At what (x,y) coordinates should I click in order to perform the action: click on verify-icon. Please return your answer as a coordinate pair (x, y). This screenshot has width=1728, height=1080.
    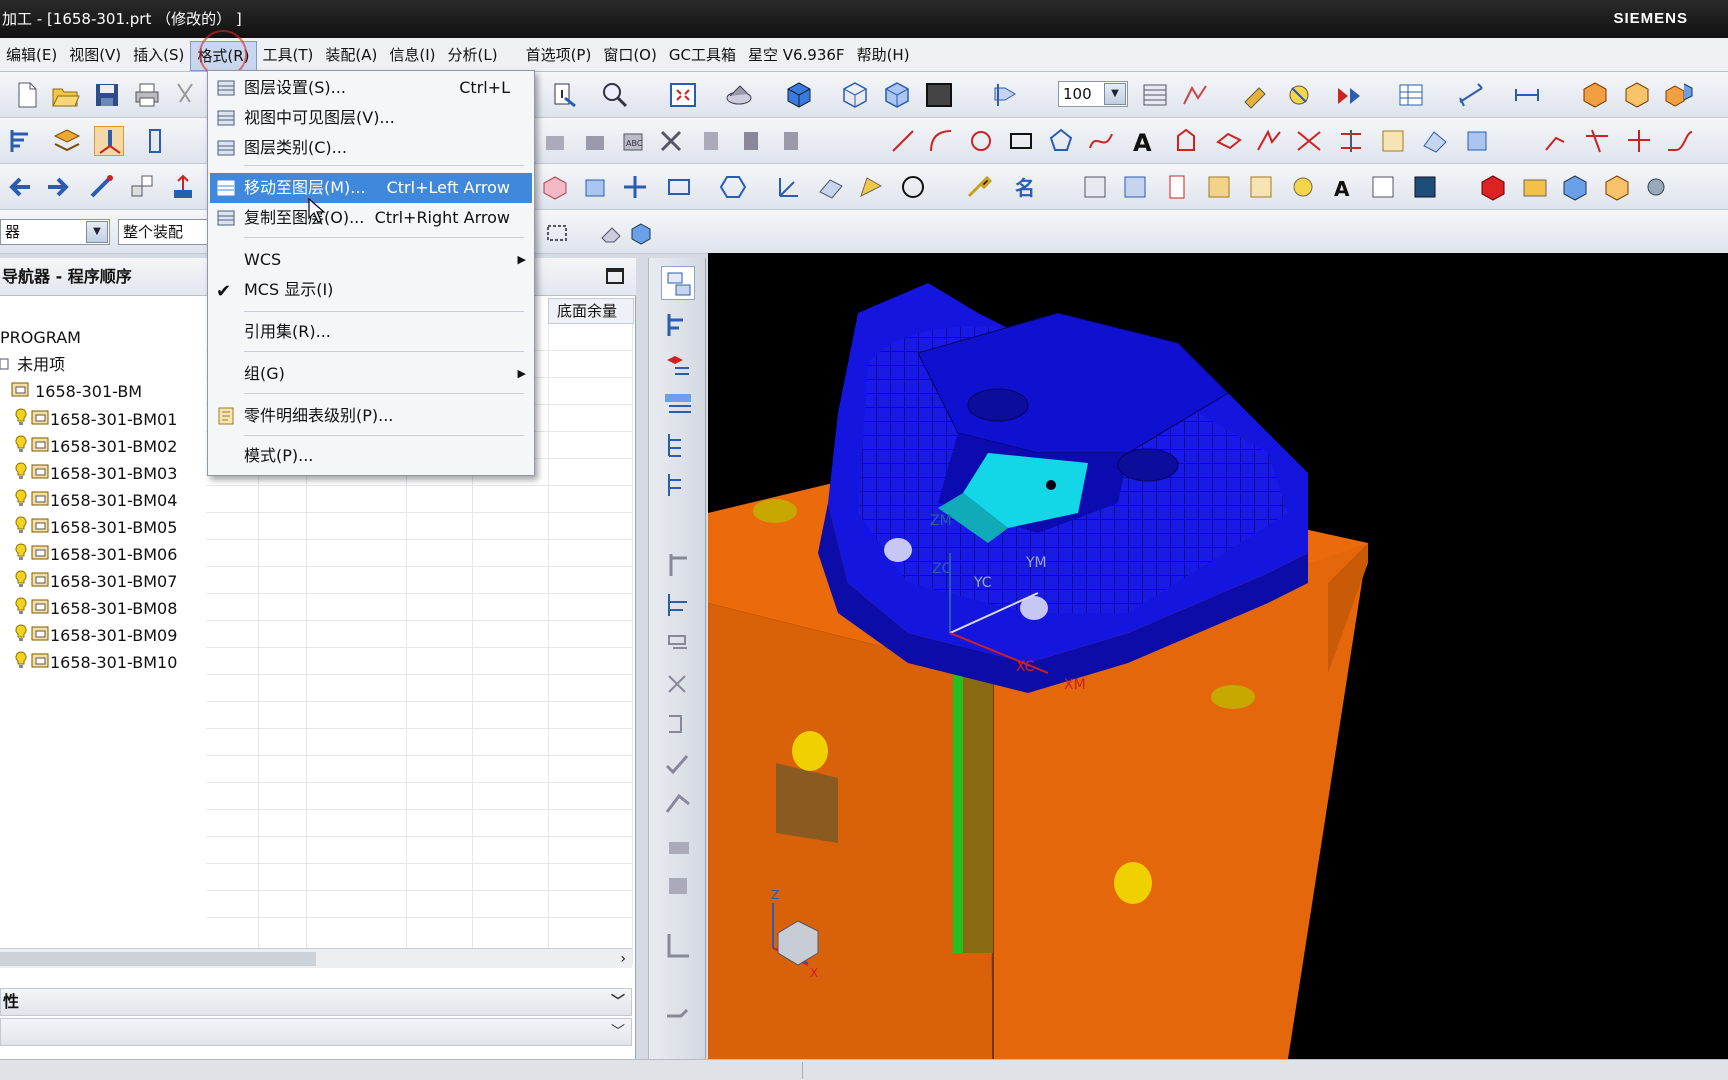
    Looking at the image, I should click on (678, 765).